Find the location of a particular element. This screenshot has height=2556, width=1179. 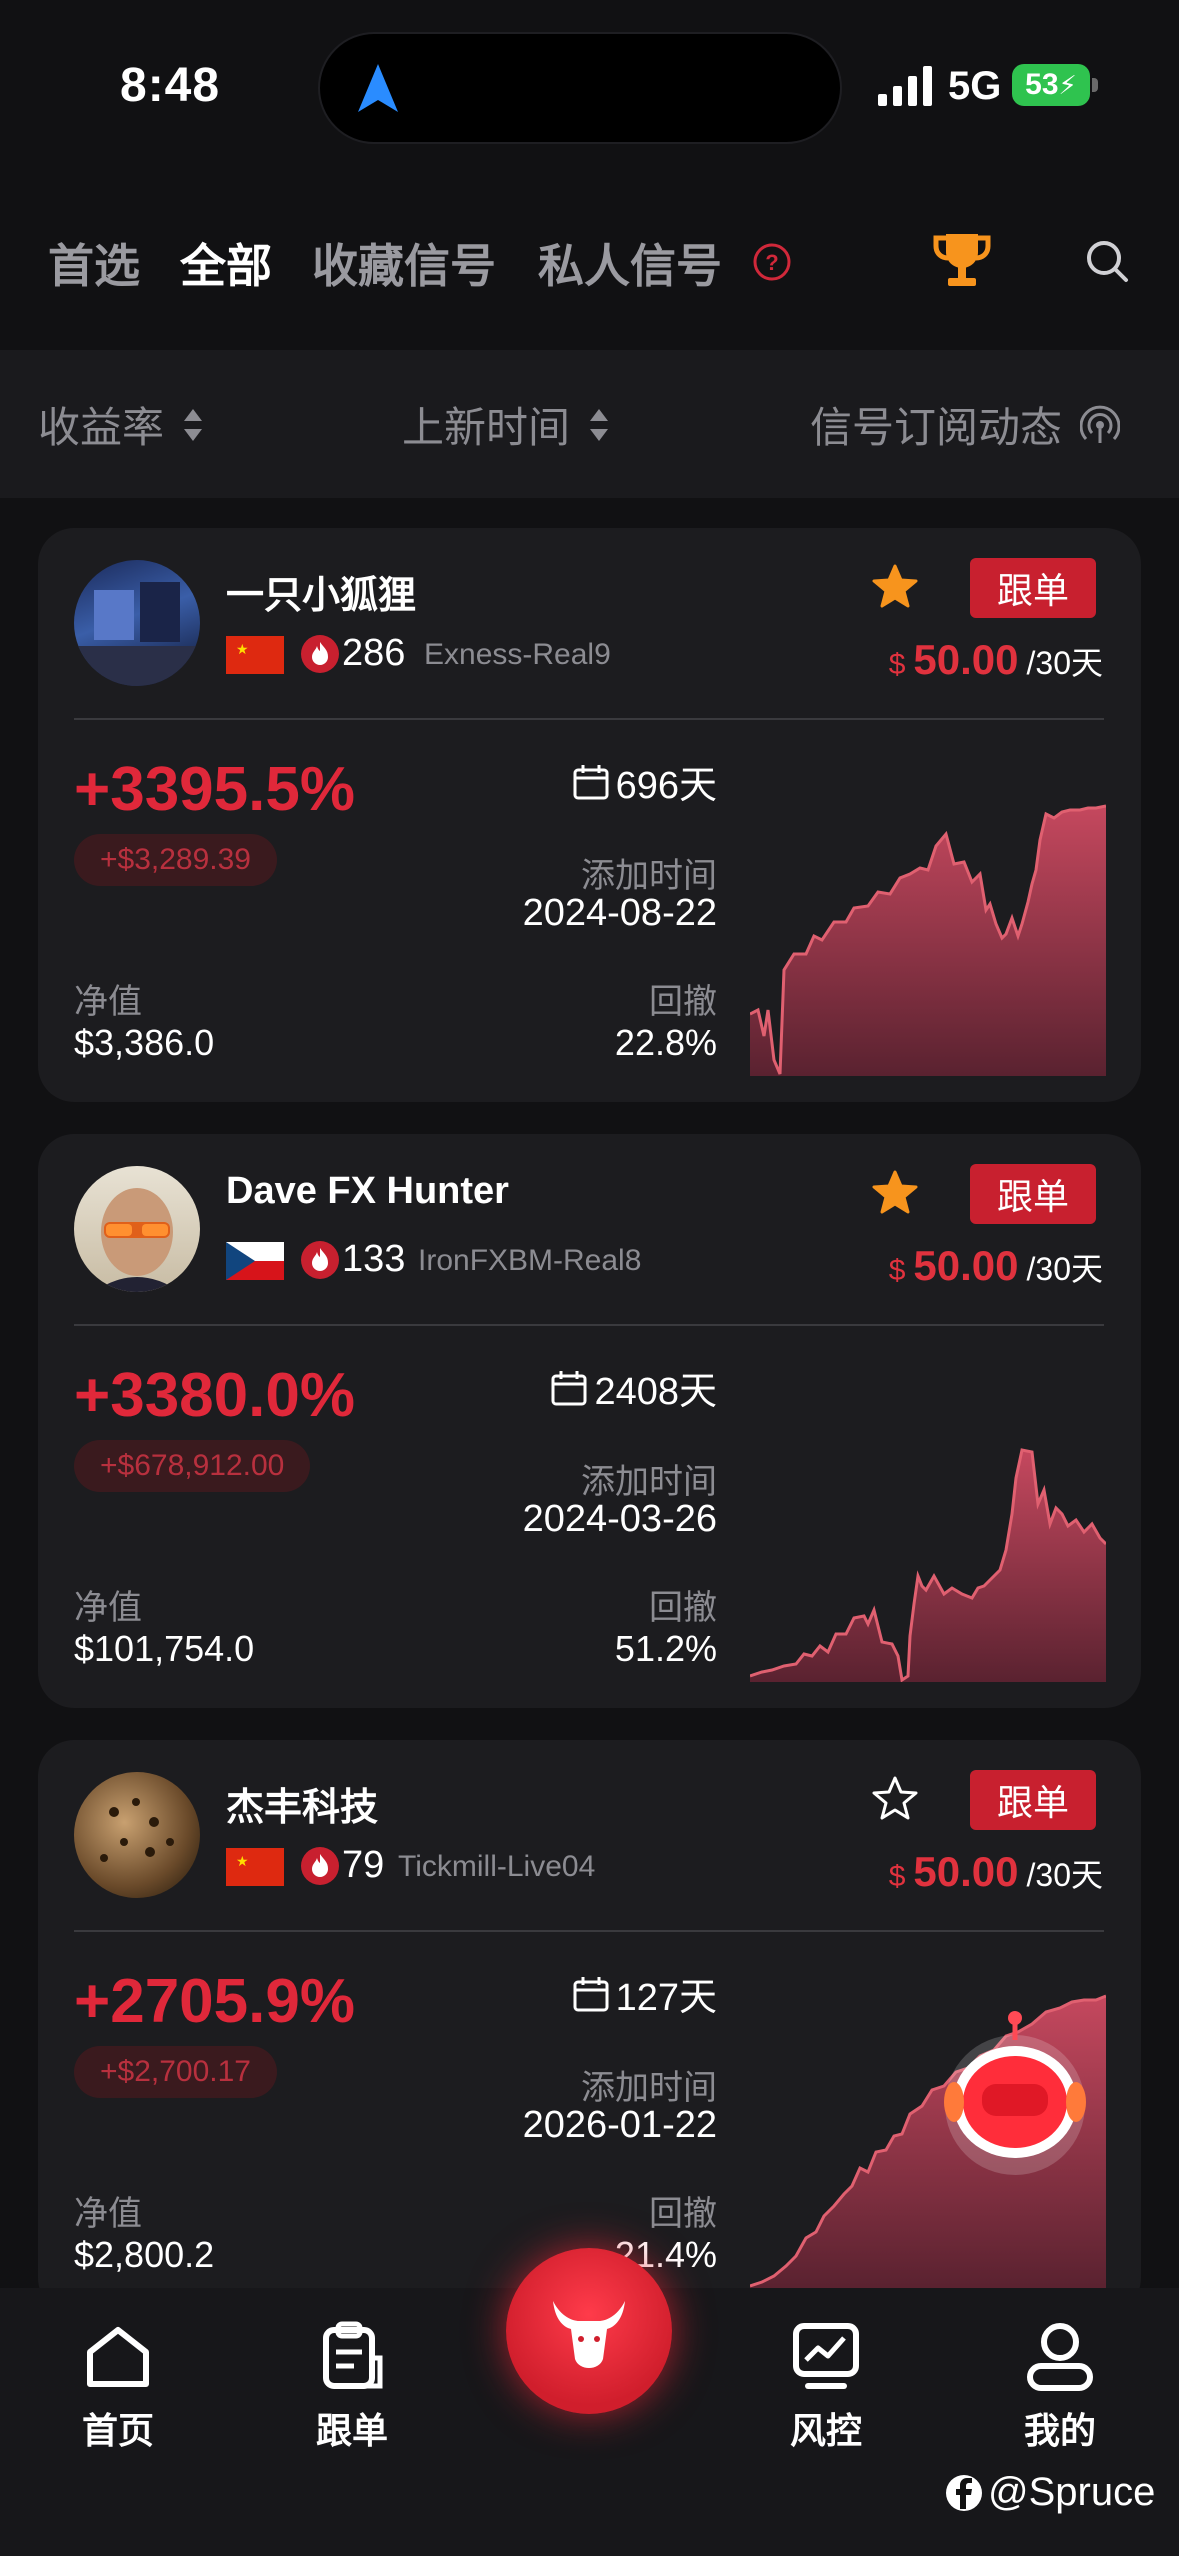

trophy-icon is located at coordinates (962, 260).